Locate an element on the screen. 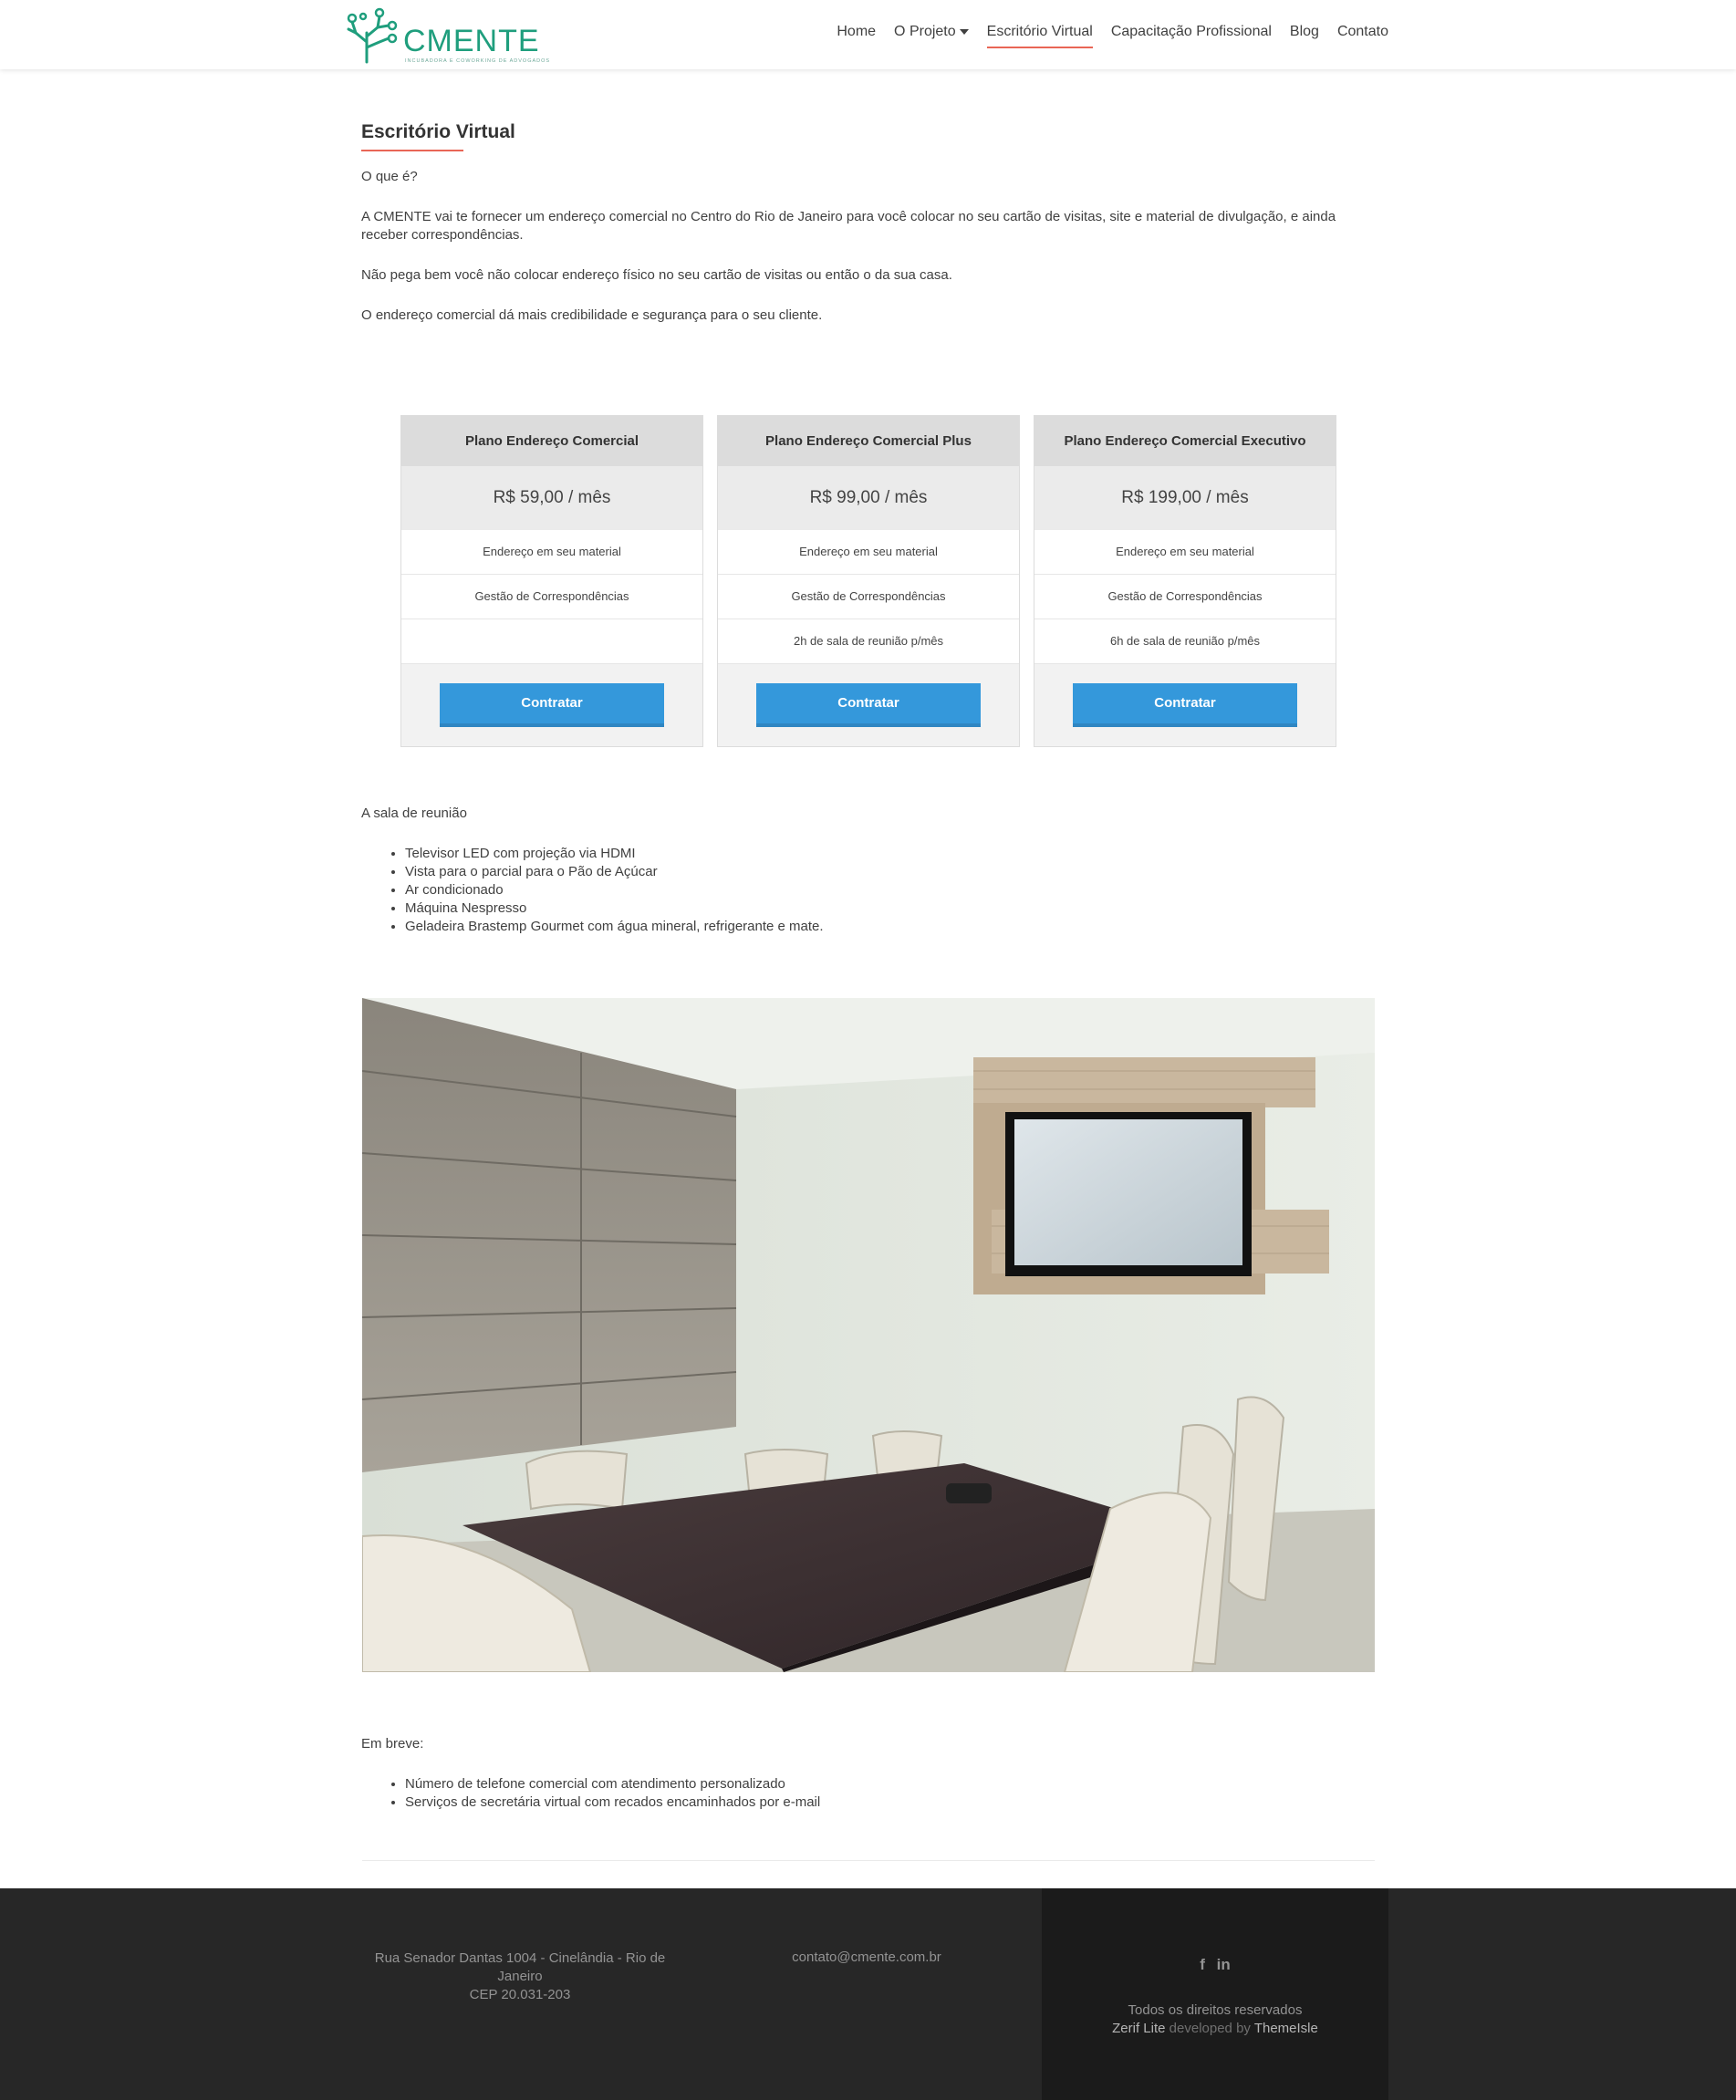 The height and width of the screenshot is (2100, 1736). credit-mid: developed by is located at coordinates (1210, 2028).